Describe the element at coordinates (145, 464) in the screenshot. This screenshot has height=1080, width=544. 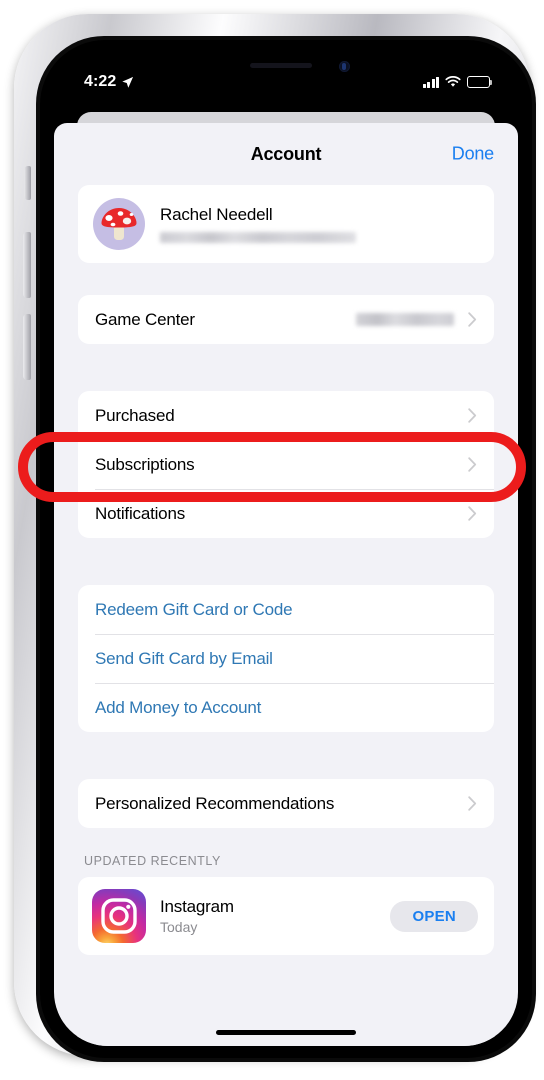
I see `row-label: Subscriptions` at that location.